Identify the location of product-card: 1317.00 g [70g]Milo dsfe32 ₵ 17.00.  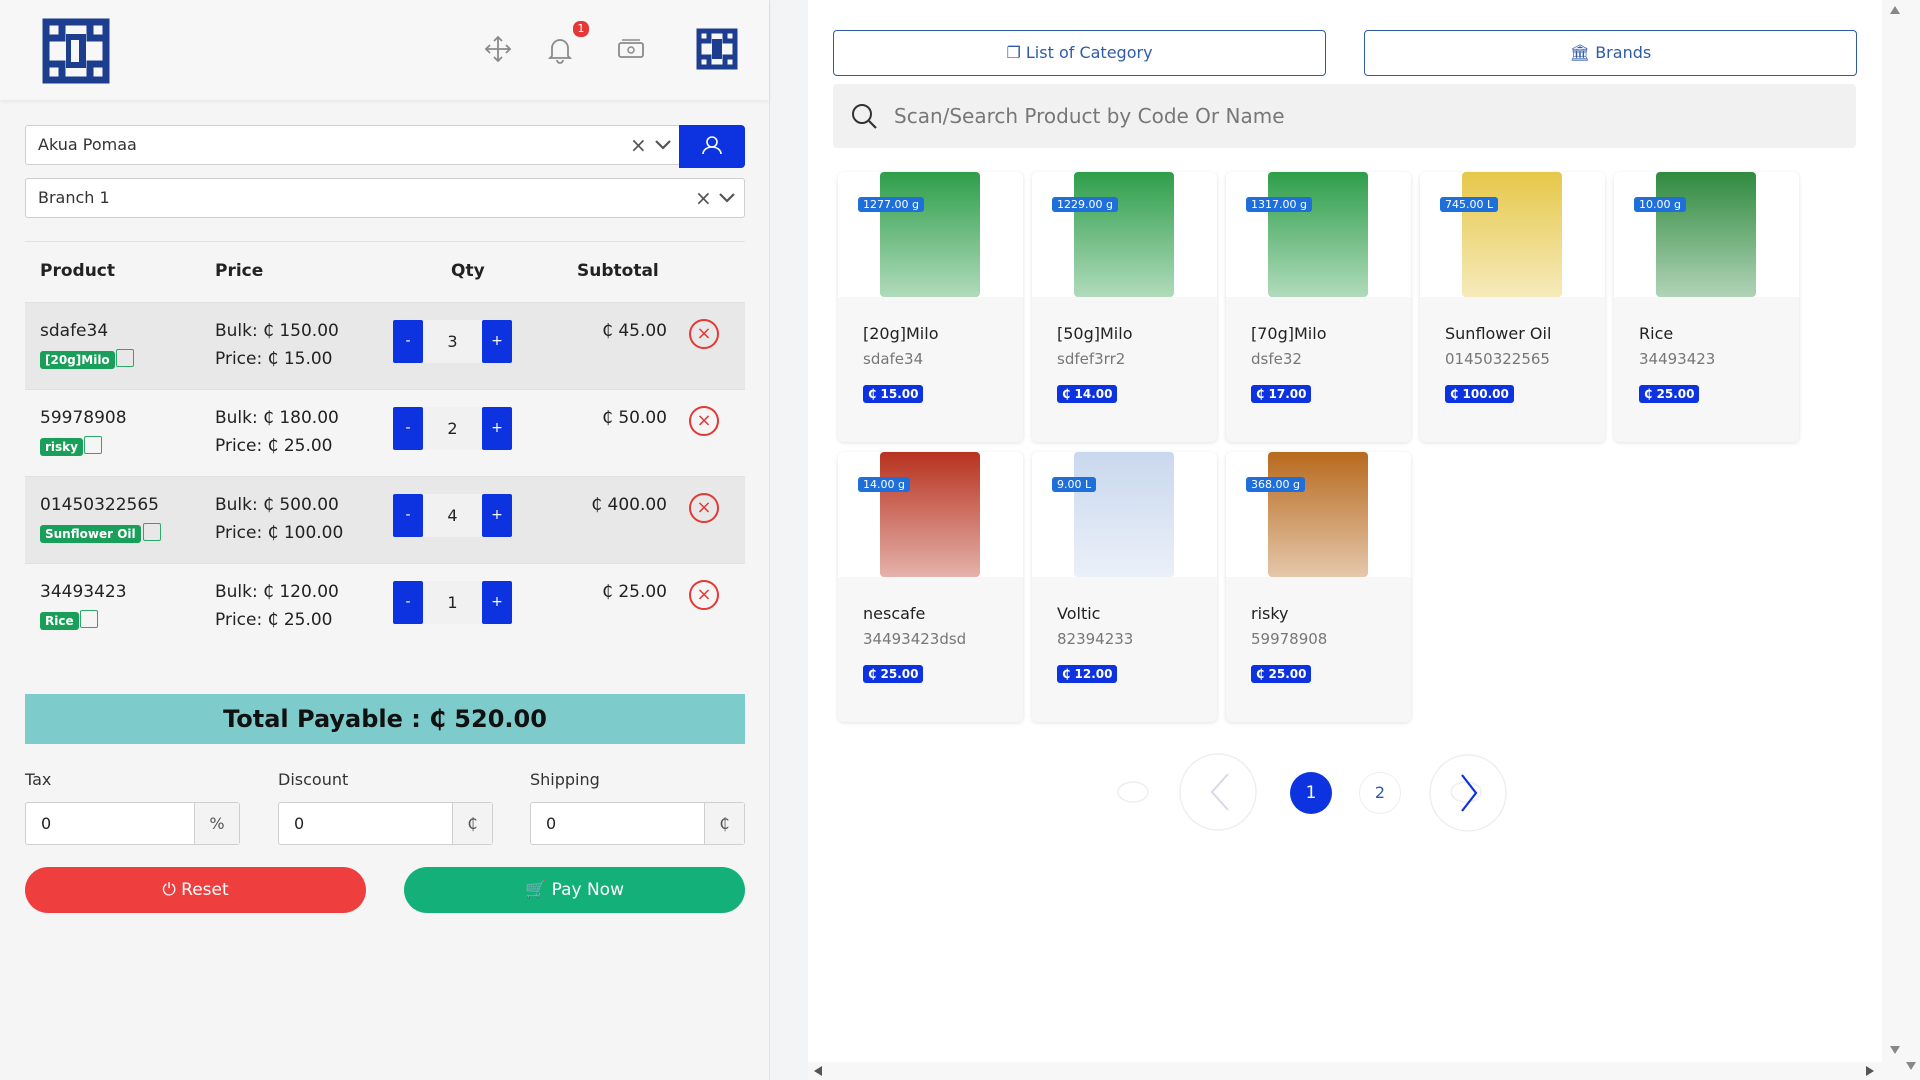
(1318, 307).